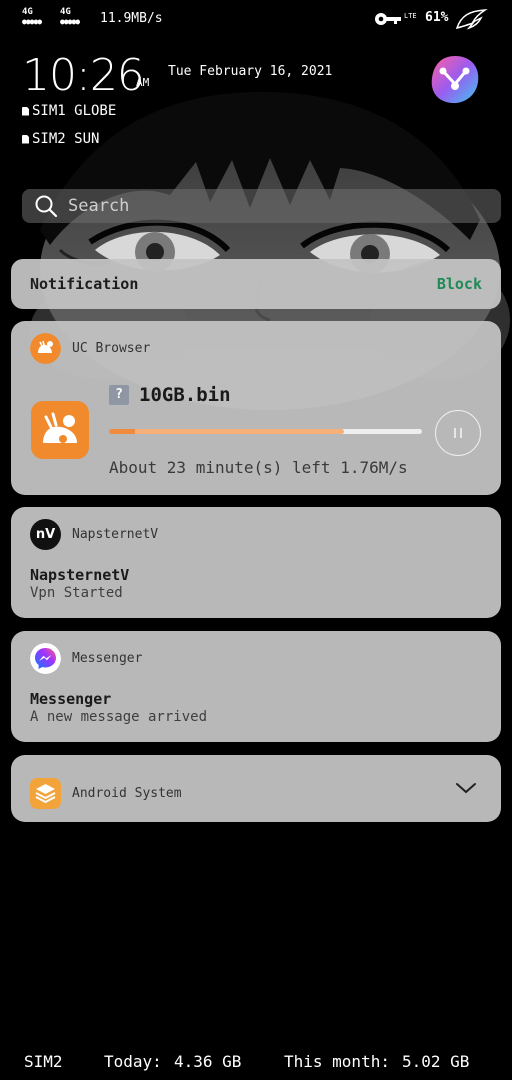 This screenshot has width=512, height=1080. Describe the element at coordinates (374, 467) in the screenshot. I see `download-speed: 1.76M/s` at that location.